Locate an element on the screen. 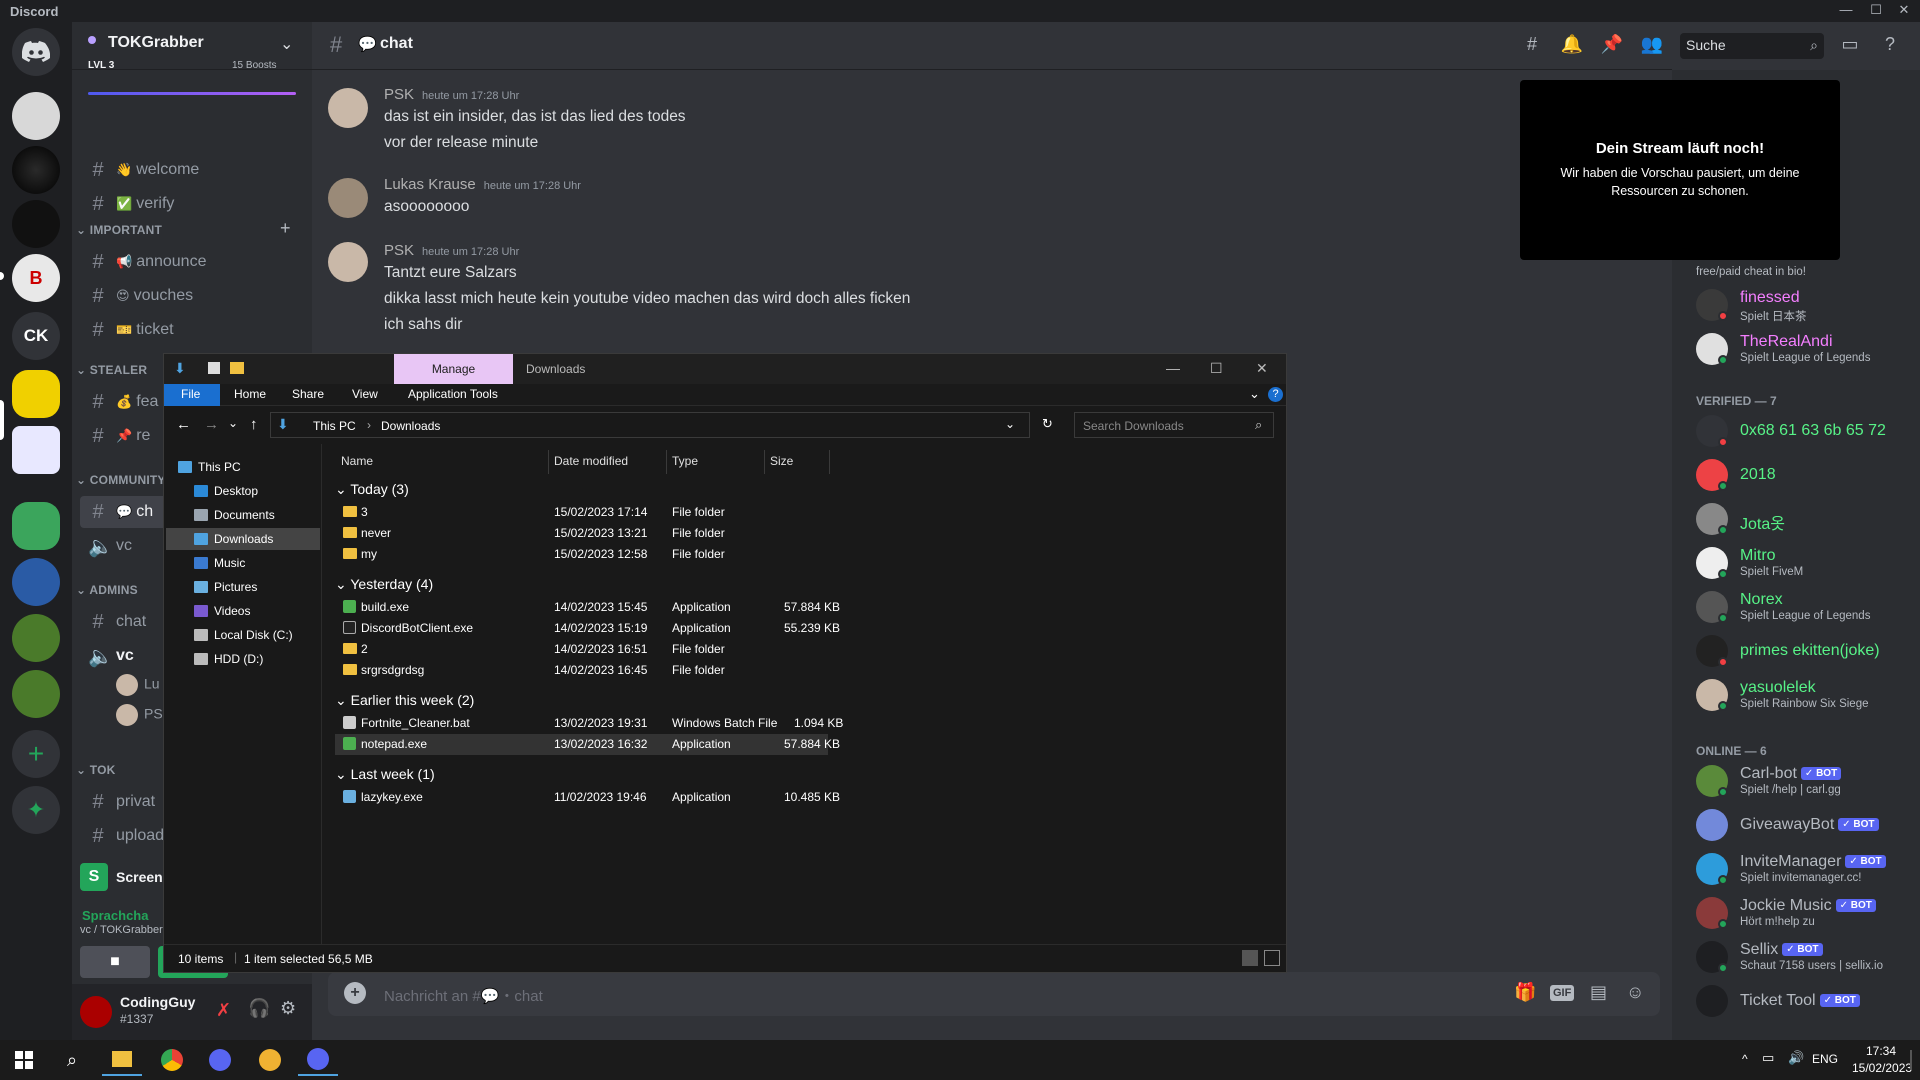 This screenshot has height=1080, width=1920. chrome-icon is located at coordinates (172, 1060).